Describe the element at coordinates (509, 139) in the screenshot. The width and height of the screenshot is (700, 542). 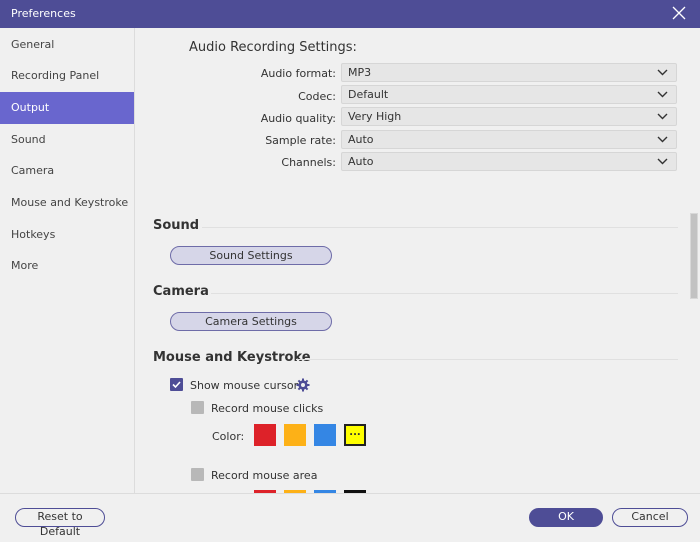
I see `sample-rate-select: Auto` at that location.